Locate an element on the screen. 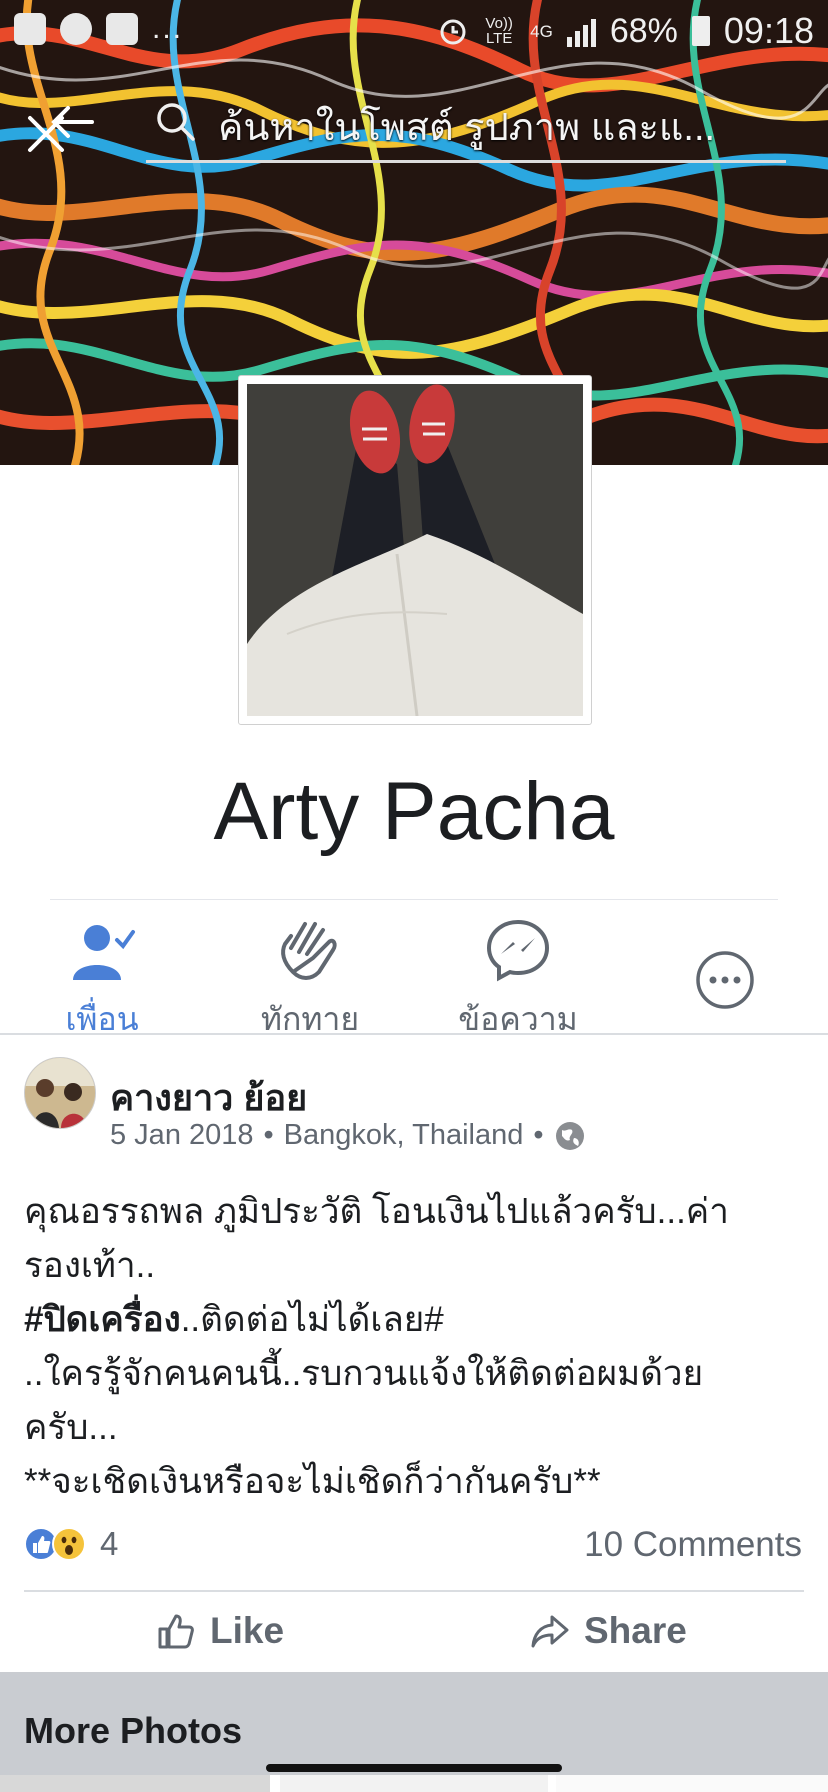  photo-thumbnails is located at coordinates (414, 1783).